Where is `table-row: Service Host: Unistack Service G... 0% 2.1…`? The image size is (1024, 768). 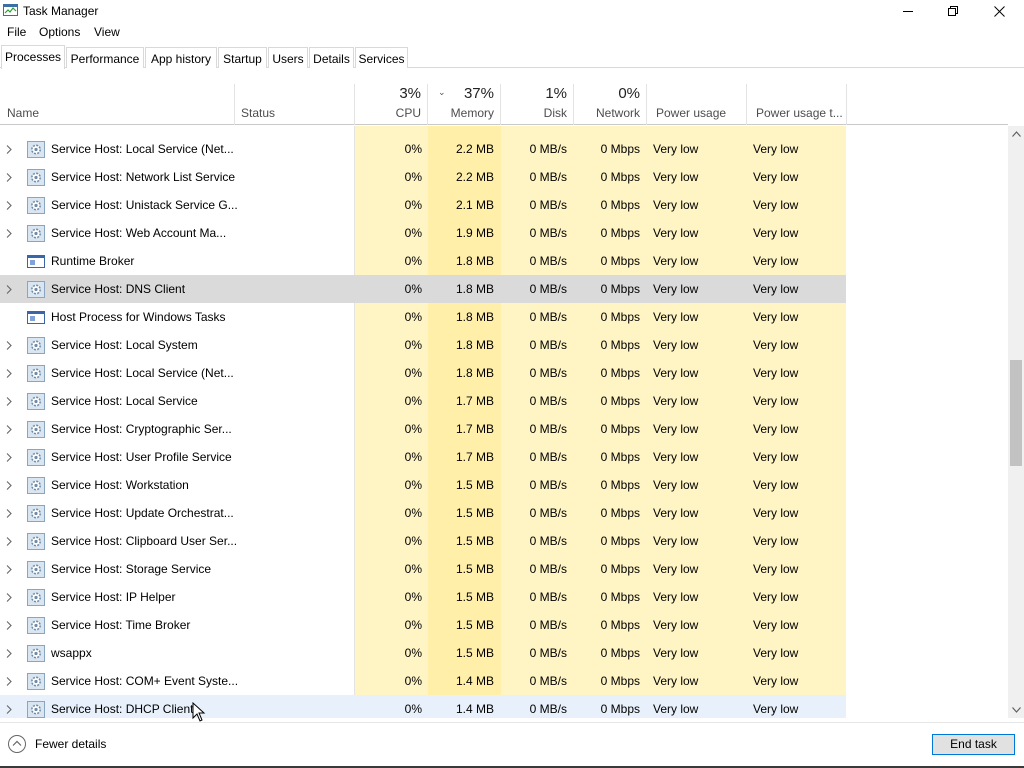
table-row: Service Host: Unistack Service G... 0% 2.1… is located at coordinates (423, 205).